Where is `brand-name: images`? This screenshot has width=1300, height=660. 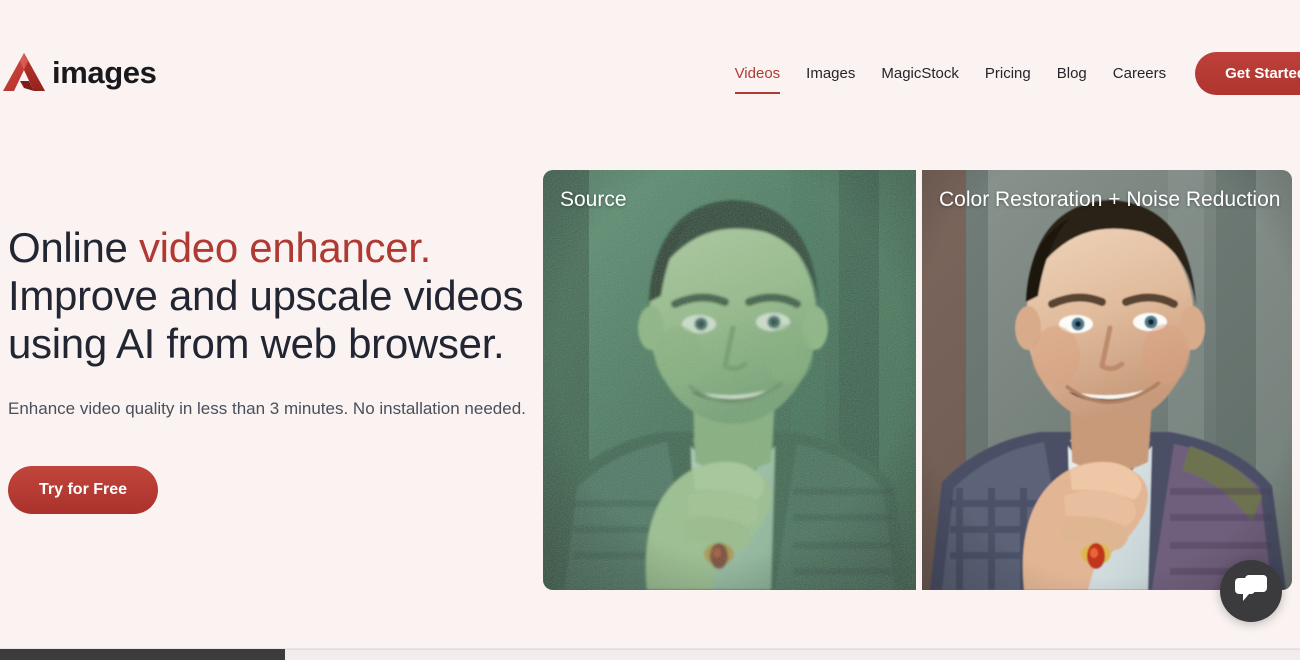 brand-name: images is located at coordinates (104, 72).